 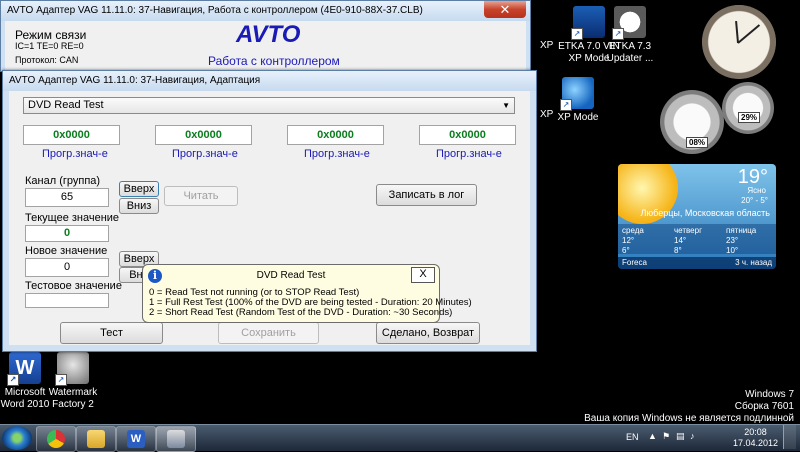 What do you see at coordinates (505, 9) in the screenshot?
I see `close-window-button: ✕` at bounding box center [505, 9].